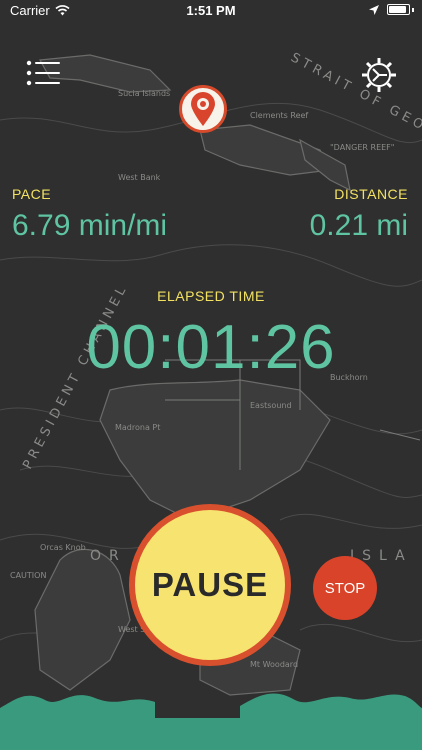 Image resolution: width=422 pixels, height=750 pixels. I want to click on elapsed-time-value: 00:01:26, so click(211, 347).